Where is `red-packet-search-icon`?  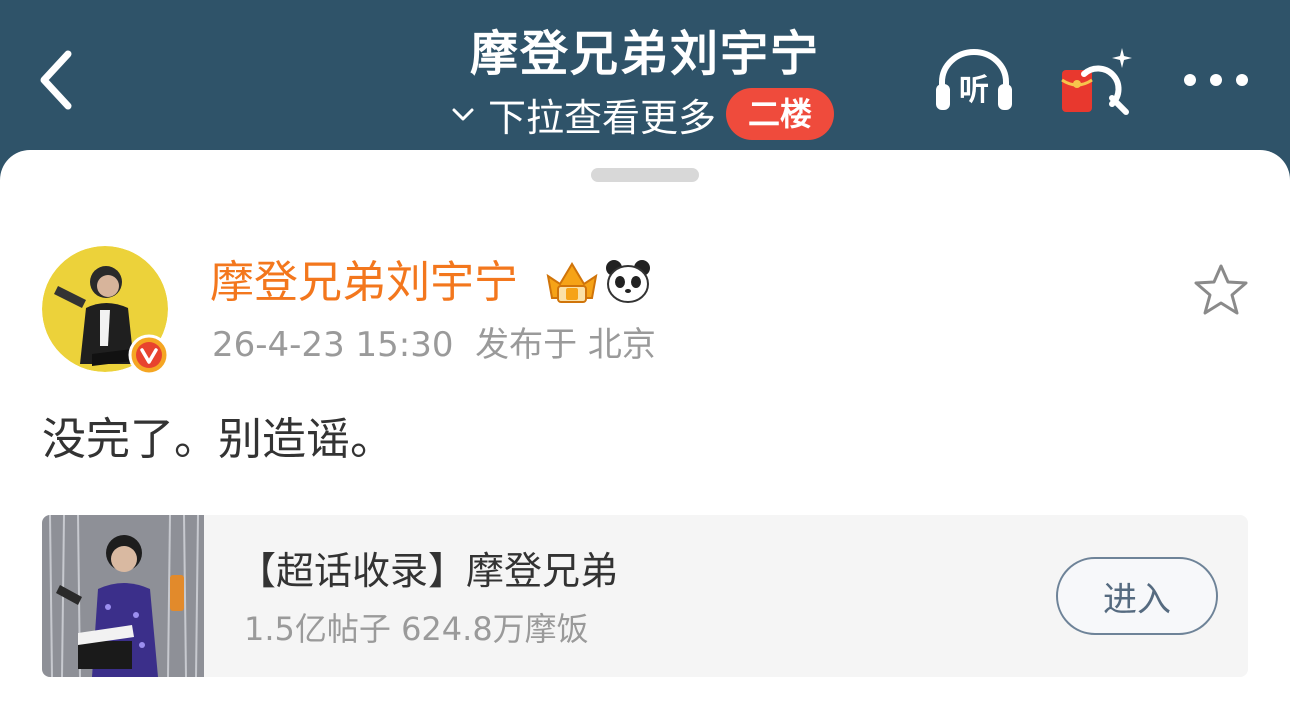 red-packet-search-icon is located at coordinates (1098, 80).